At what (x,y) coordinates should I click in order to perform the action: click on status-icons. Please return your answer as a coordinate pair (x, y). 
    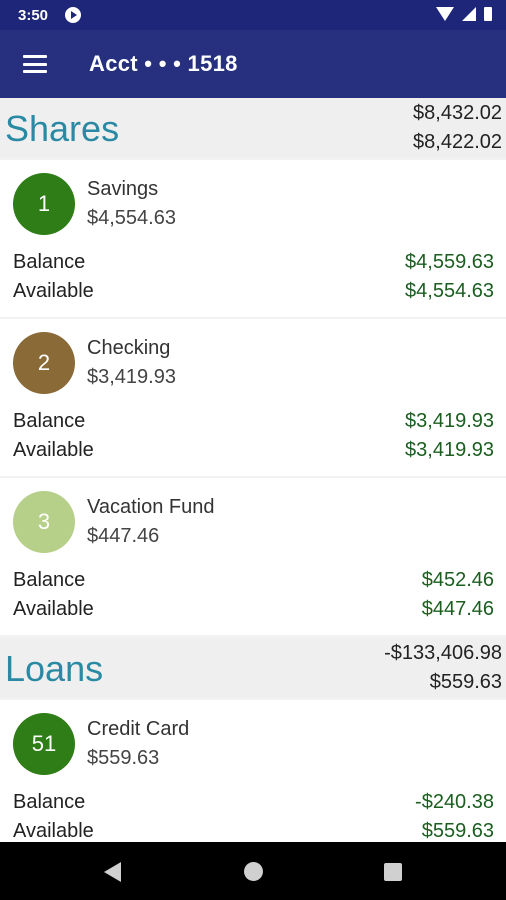
    Looking at the image, I should click on (464, 14).